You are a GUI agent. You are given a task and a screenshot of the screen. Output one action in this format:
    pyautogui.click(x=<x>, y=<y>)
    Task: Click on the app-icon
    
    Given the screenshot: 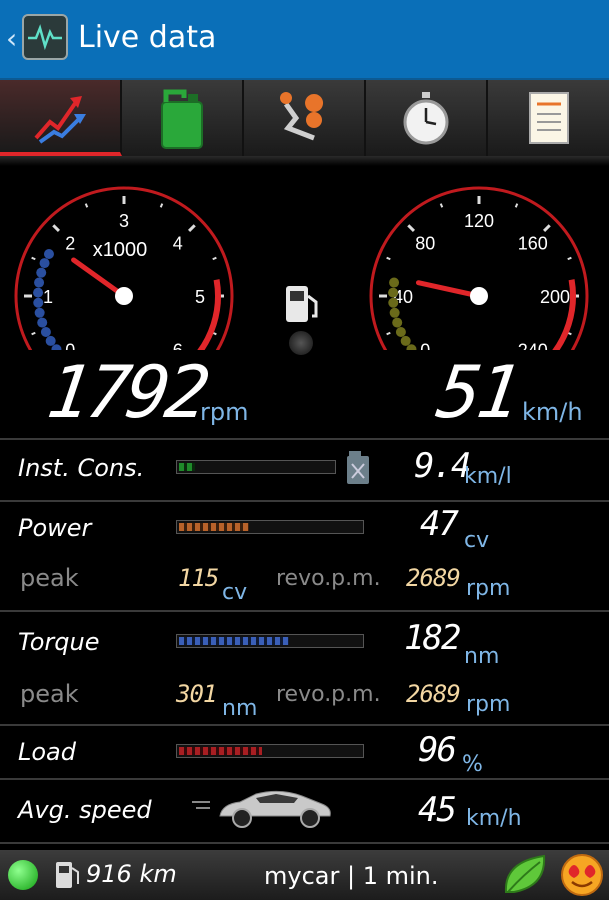 What is the action you would take?
    pyautogui.click(x=45, y=37)
    